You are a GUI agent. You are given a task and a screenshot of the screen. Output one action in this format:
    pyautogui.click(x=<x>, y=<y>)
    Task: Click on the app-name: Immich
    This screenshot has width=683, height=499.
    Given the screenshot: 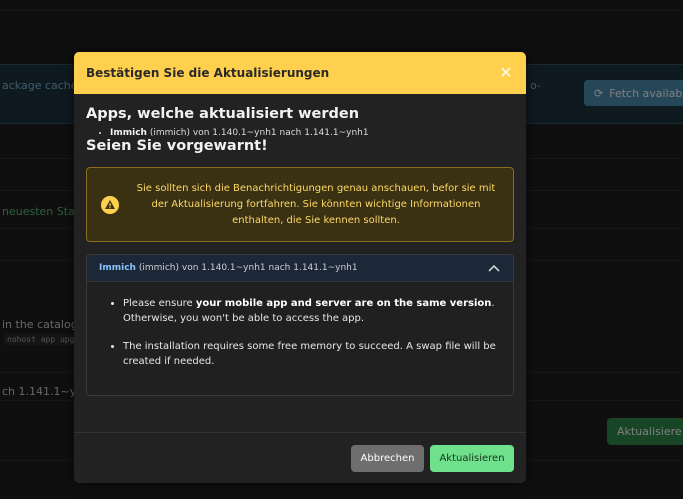 What is the action you would take?
    pyautogui.click(x=128, y=133)
    